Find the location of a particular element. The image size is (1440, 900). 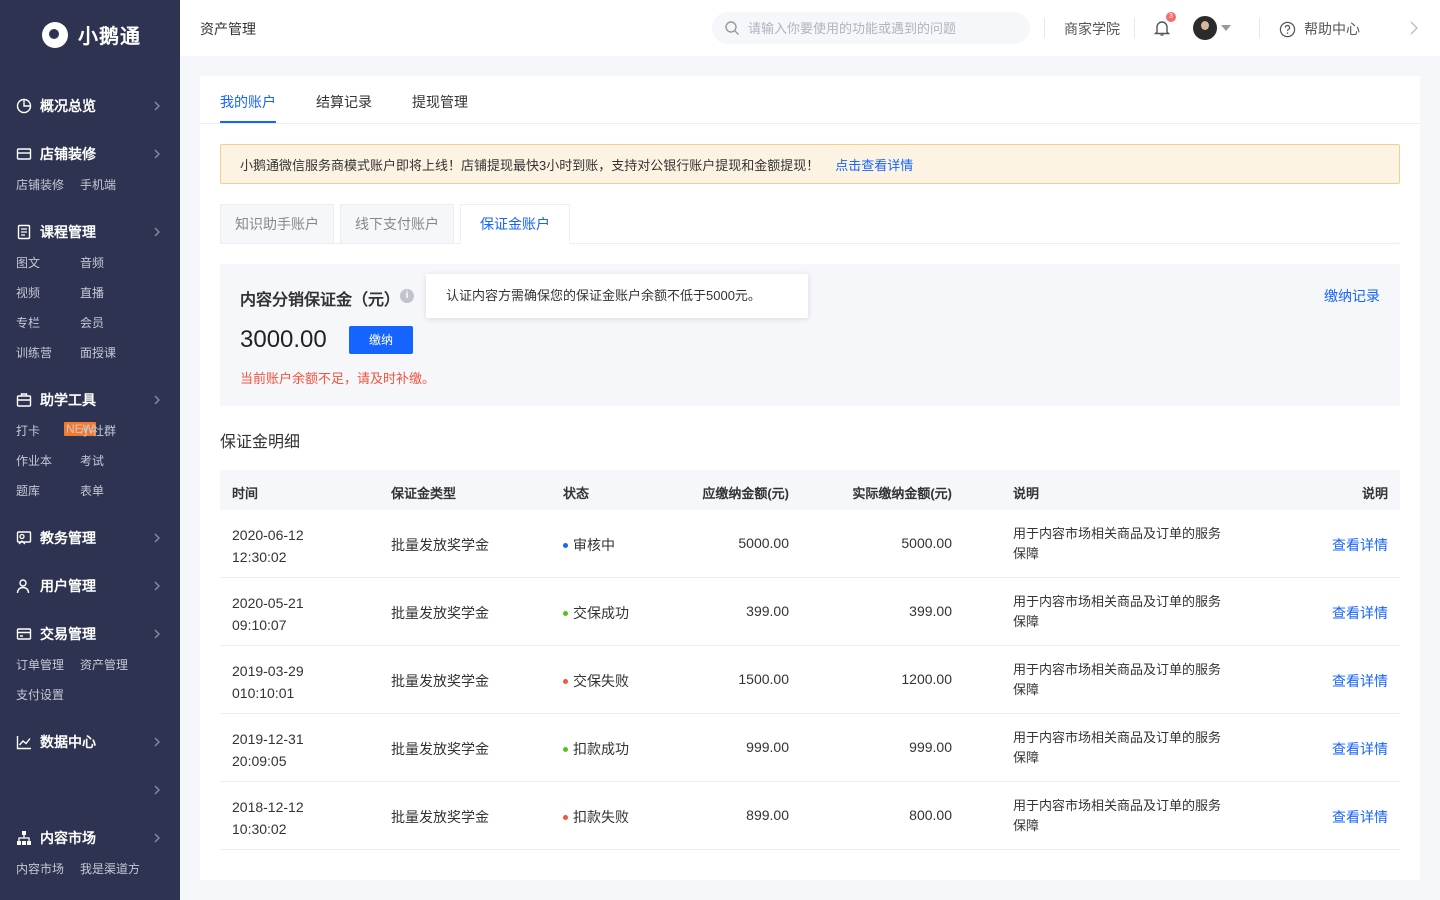

sidebar-subitem-mobile: 手机端 is located at coordinates (112, 185).